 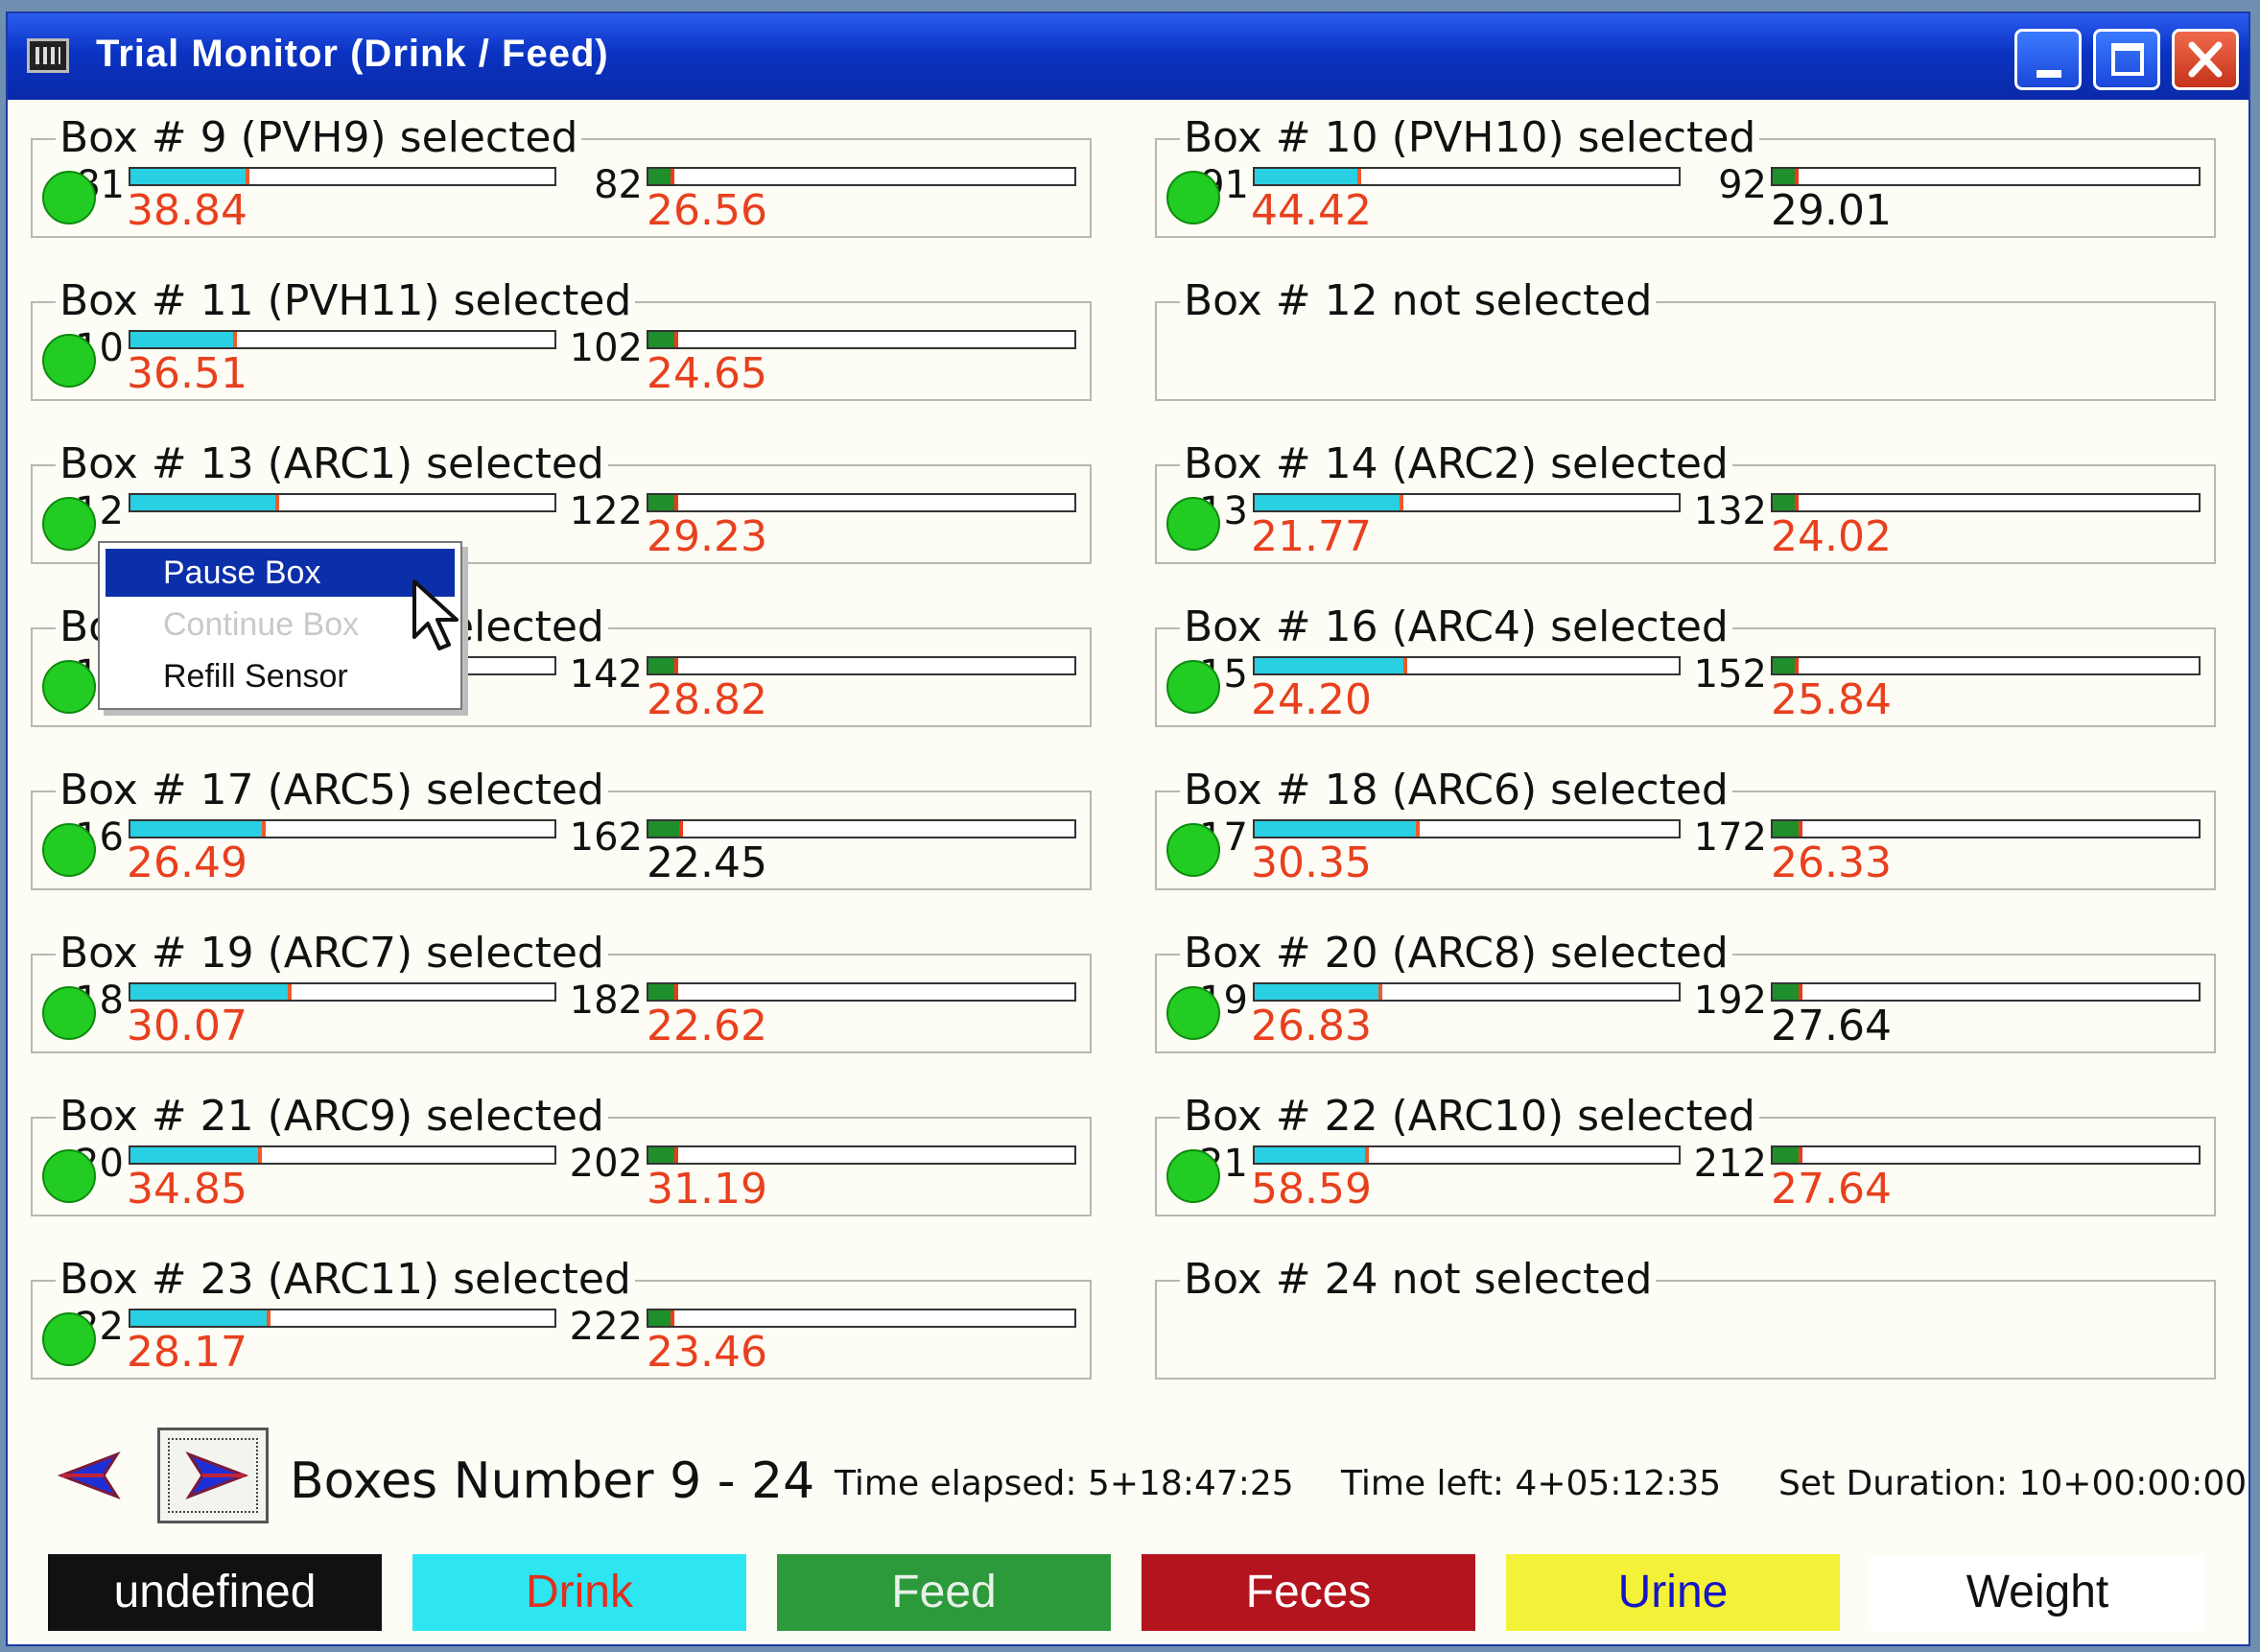 What do you see at coordinates (1308, 1592) in the screenshot?
I see `legend-feces: Feces` at bounding box center [1308, 1592].